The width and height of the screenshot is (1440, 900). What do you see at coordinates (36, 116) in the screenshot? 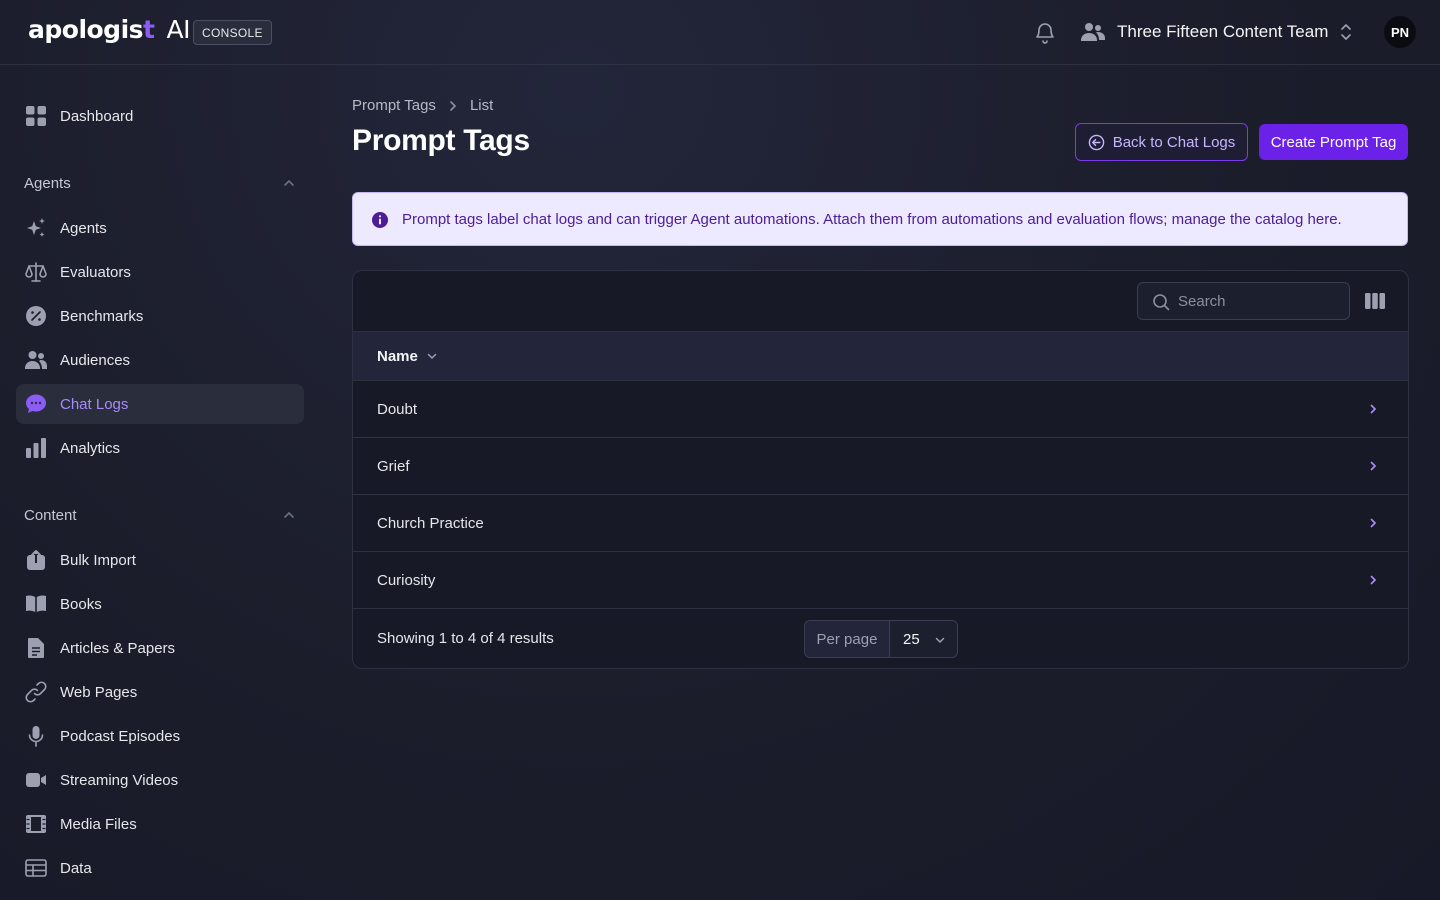
I see `dashboard-icon` at bounding box center [36, 116].